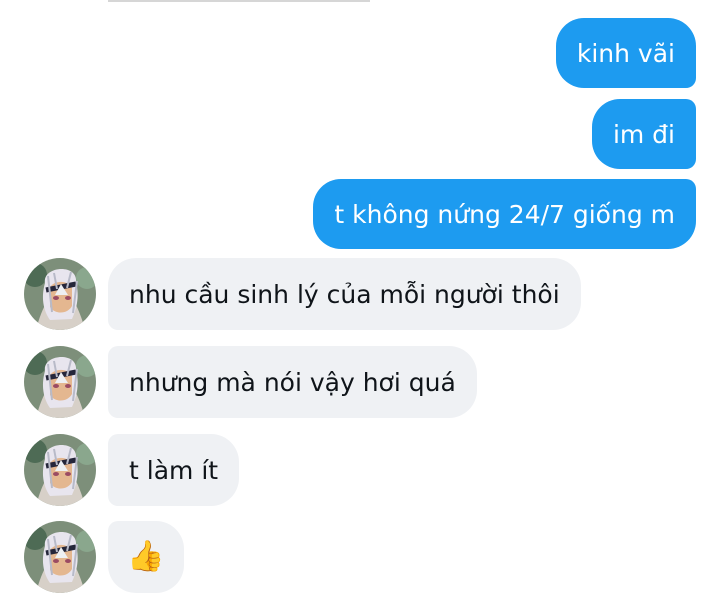 This screenshot has width=720, height=600. I want to click on received-message-row-2: nhưng mà nói vậy hơi quá, so click(250, 382).